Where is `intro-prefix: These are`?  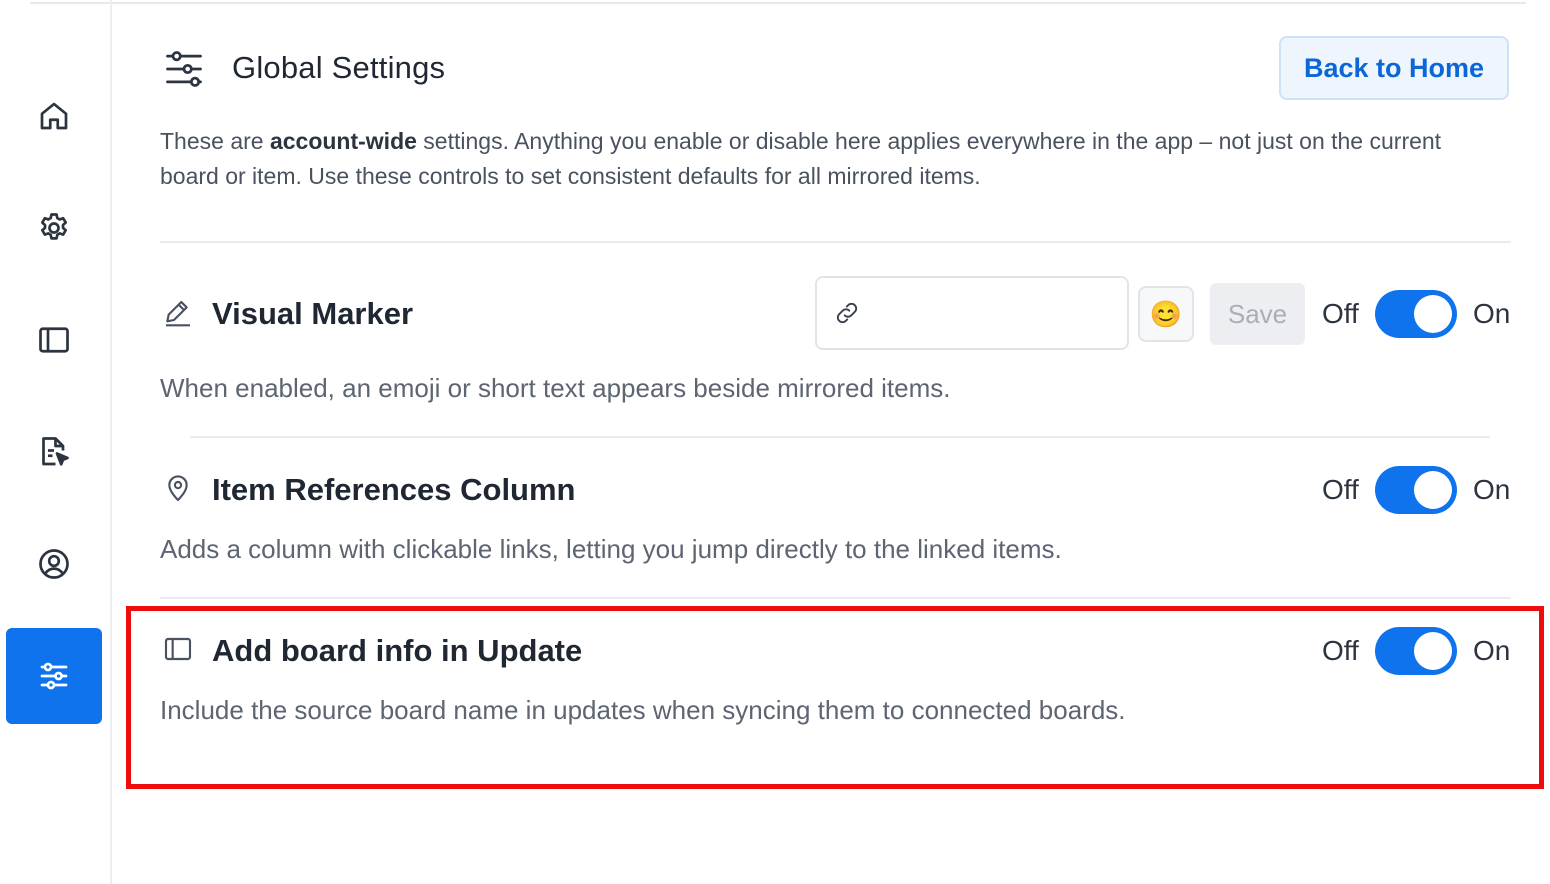
intro-prefix: These are is located at coordinates (215, 141).